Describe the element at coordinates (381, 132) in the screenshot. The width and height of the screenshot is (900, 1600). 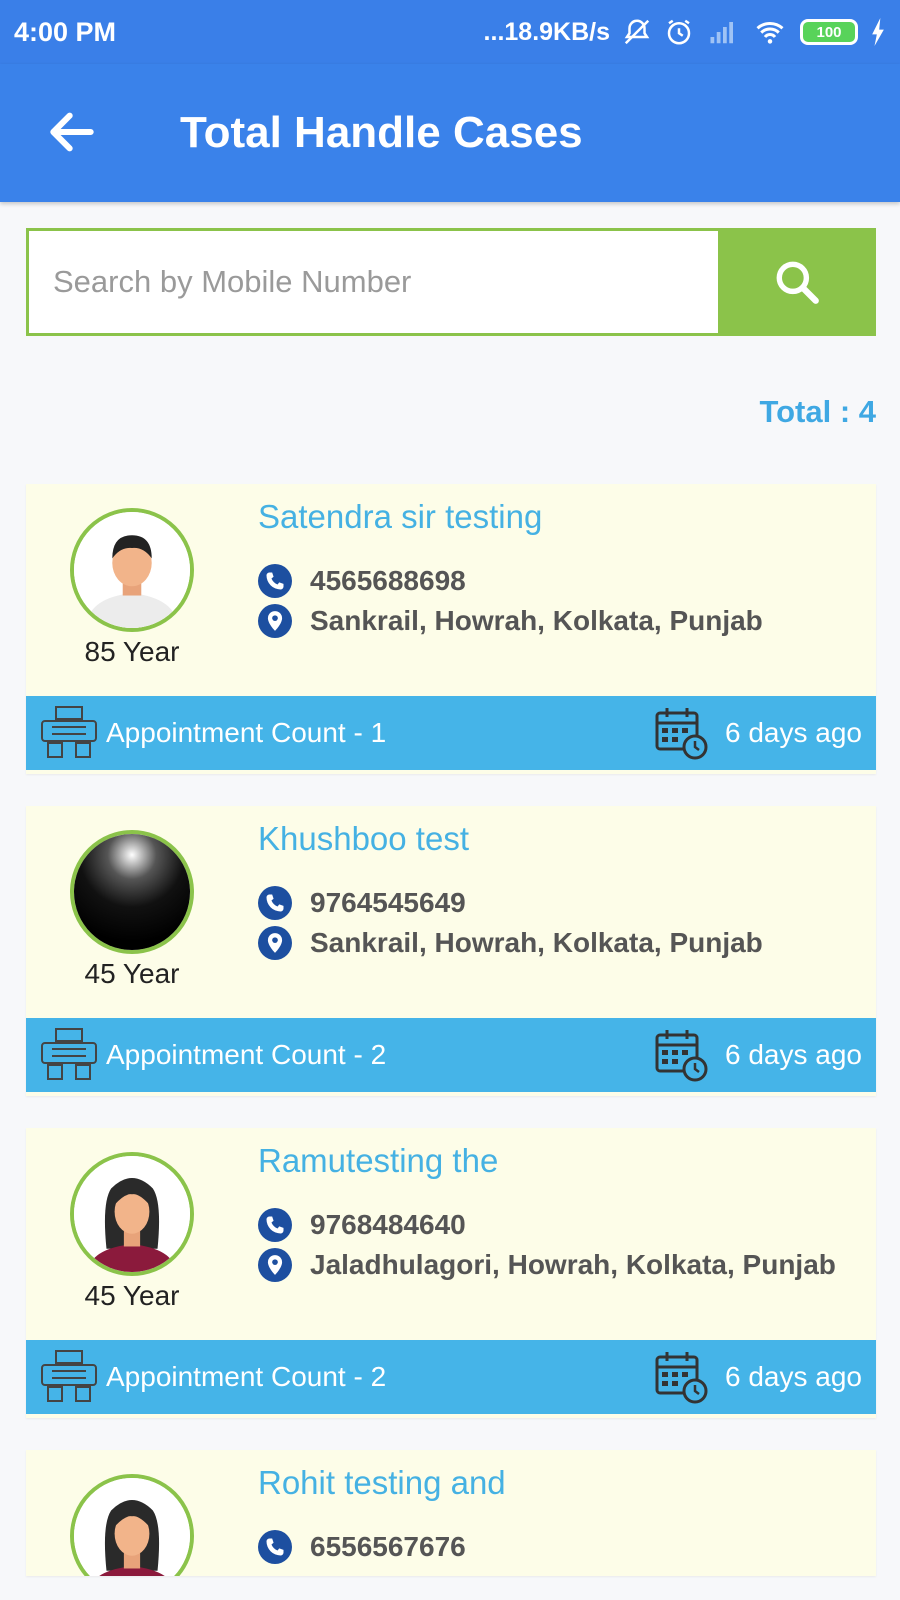
I see `page-title: Total Handle Cases` at that location.